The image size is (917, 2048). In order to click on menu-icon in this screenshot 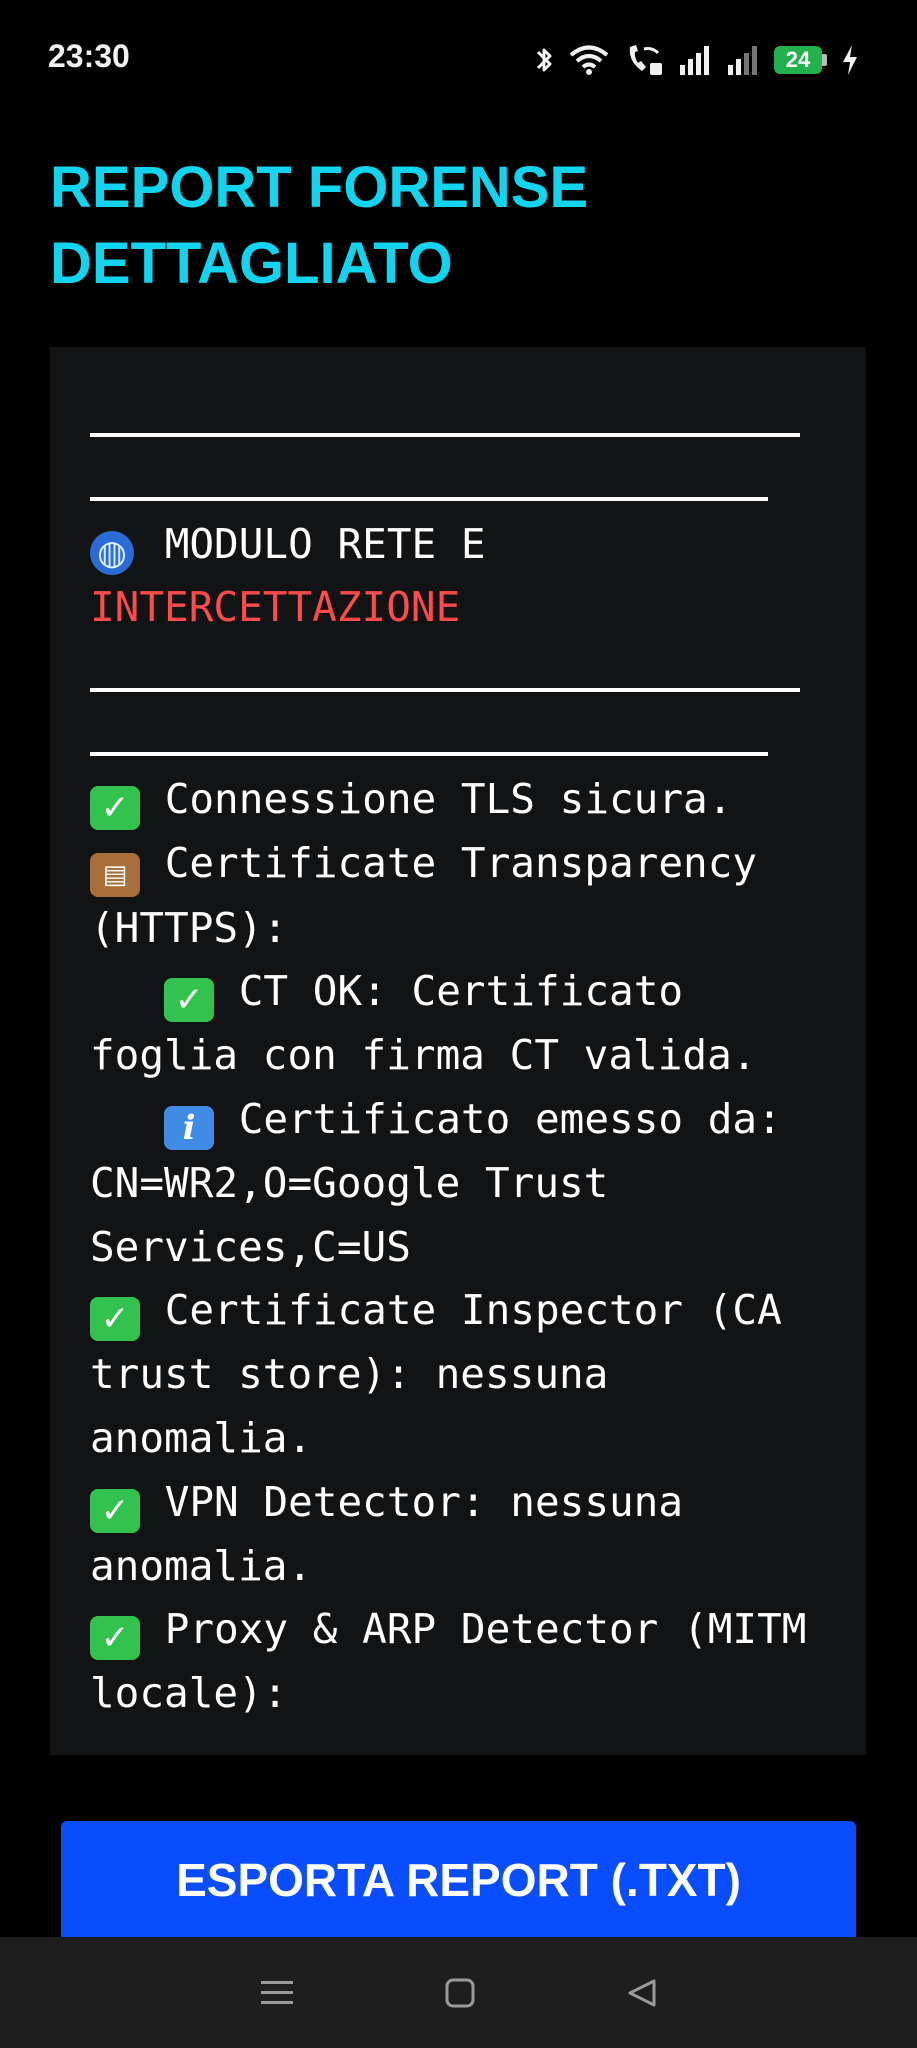, I will do `click(277, 1993)`.